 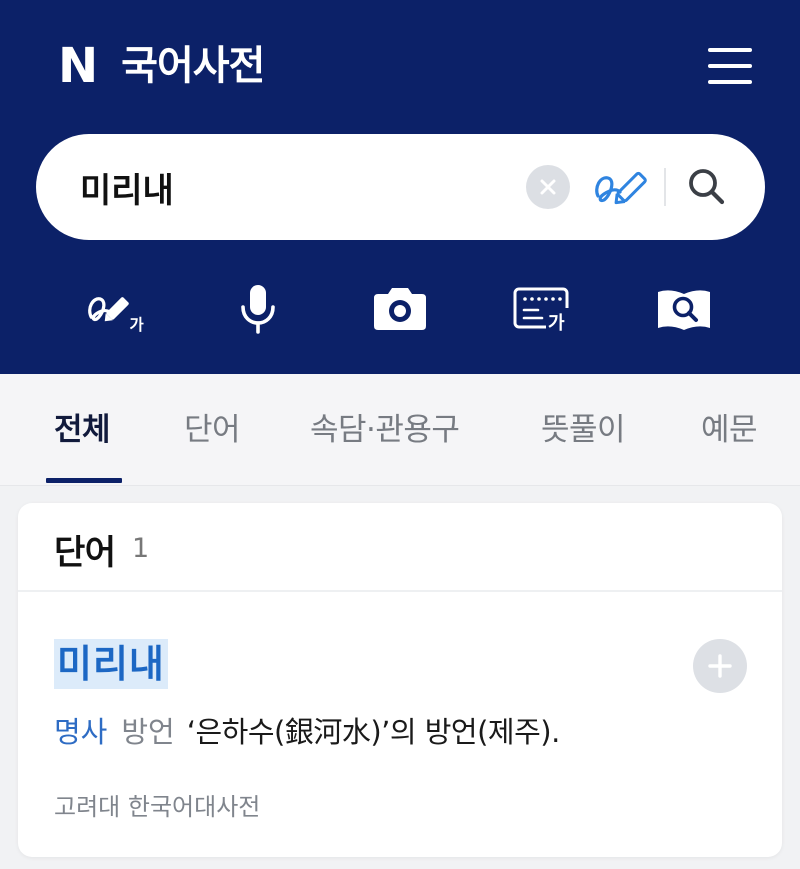 I want to click on keyboard-input-button: 가, so click(x=542, y=309).